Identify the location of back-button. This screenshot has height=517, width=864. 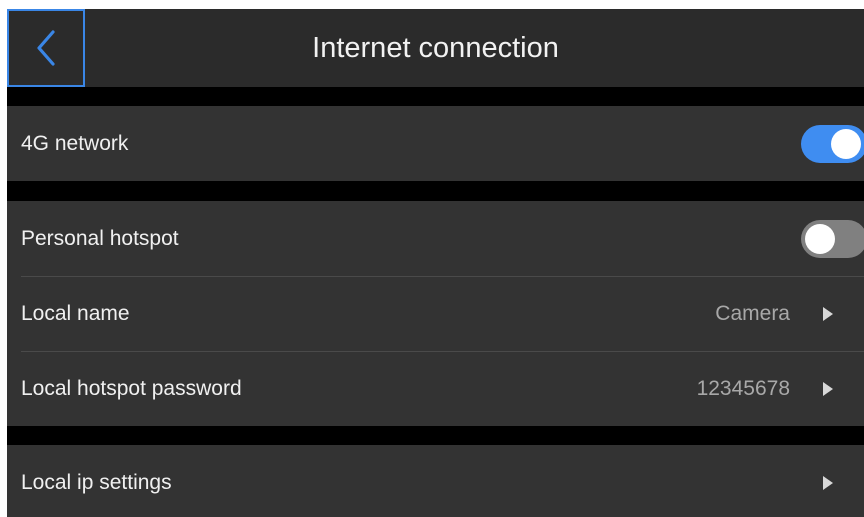
(46, 48).